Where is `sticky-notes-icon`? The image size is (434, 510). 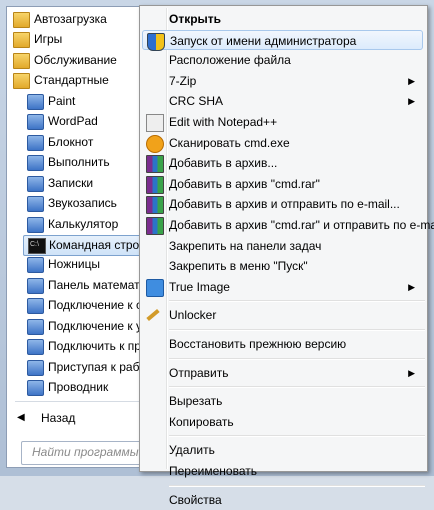 sticky-notes-icon is located at coordinates (35, 184).